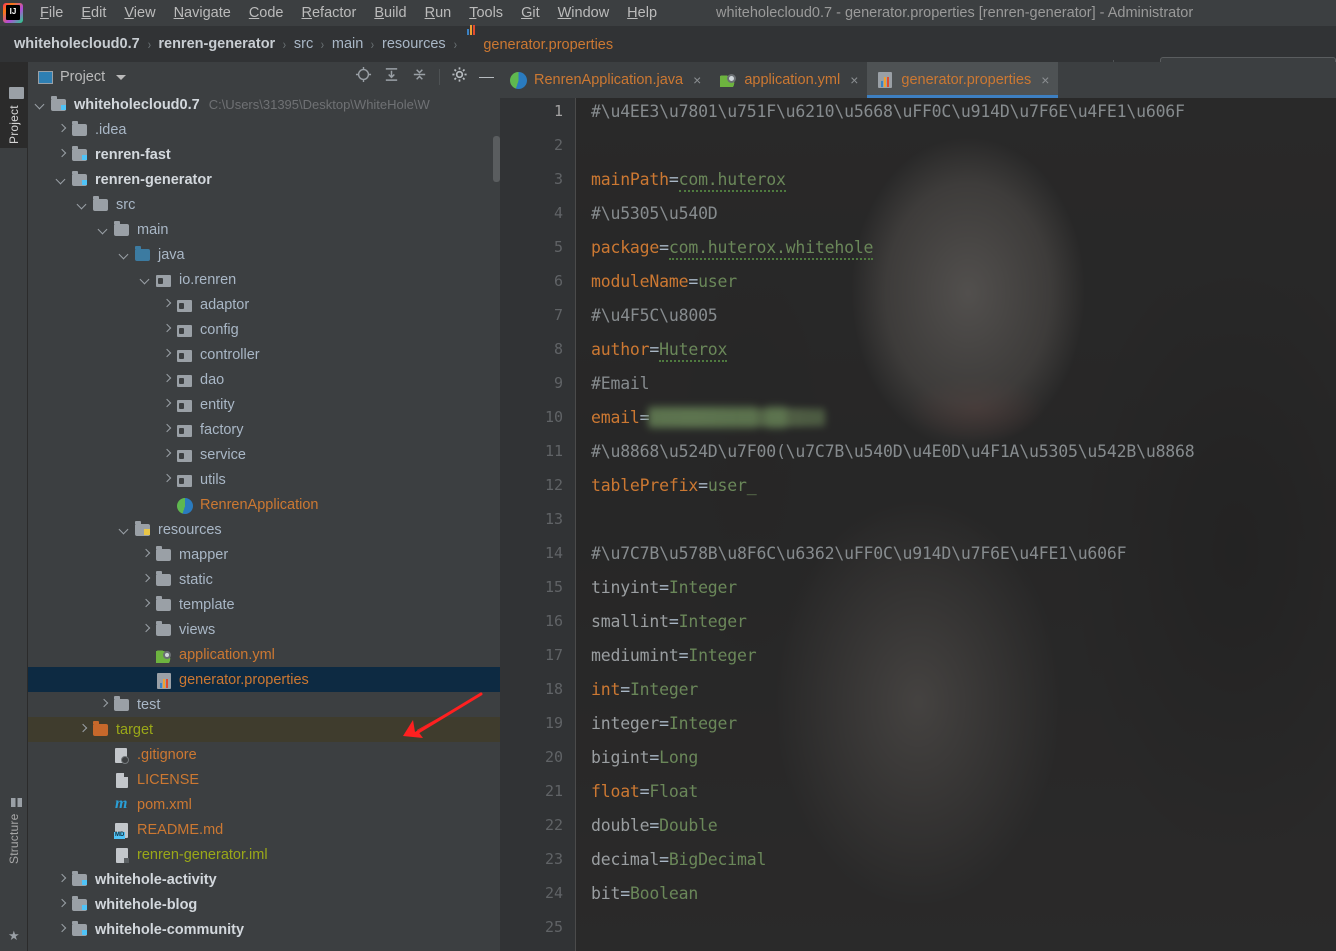  I want to click on tree-row: static, so click(264, 579).